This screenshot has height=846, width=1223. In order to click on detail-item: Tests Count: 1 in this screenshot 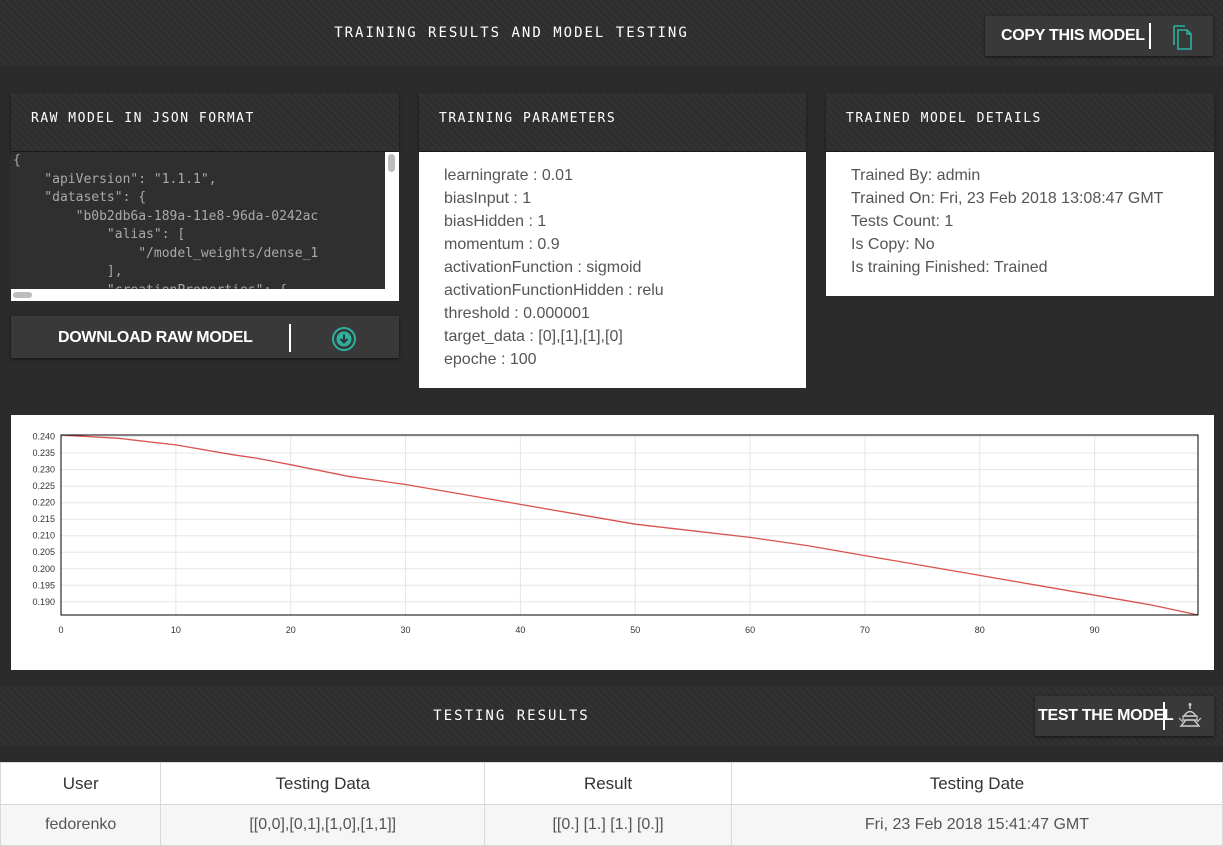, I will do `click(902, 221)`.